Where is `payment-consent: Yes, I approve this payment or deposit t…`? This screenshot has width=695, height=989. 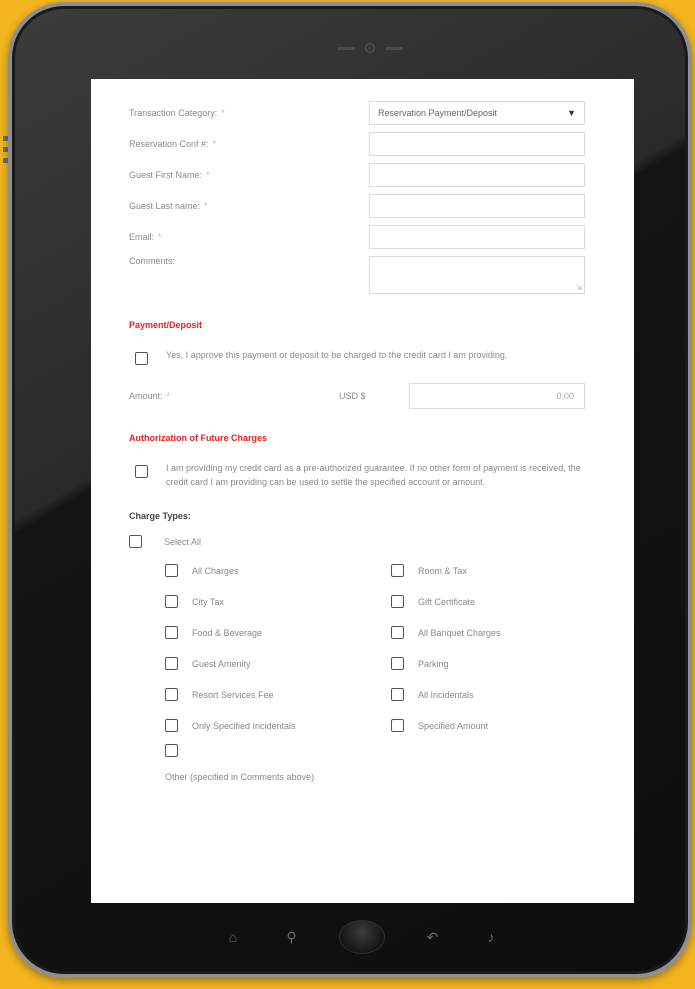
payment-consent: Yes, I approve this payment or deposit t… is located at coordinates (361, 356).